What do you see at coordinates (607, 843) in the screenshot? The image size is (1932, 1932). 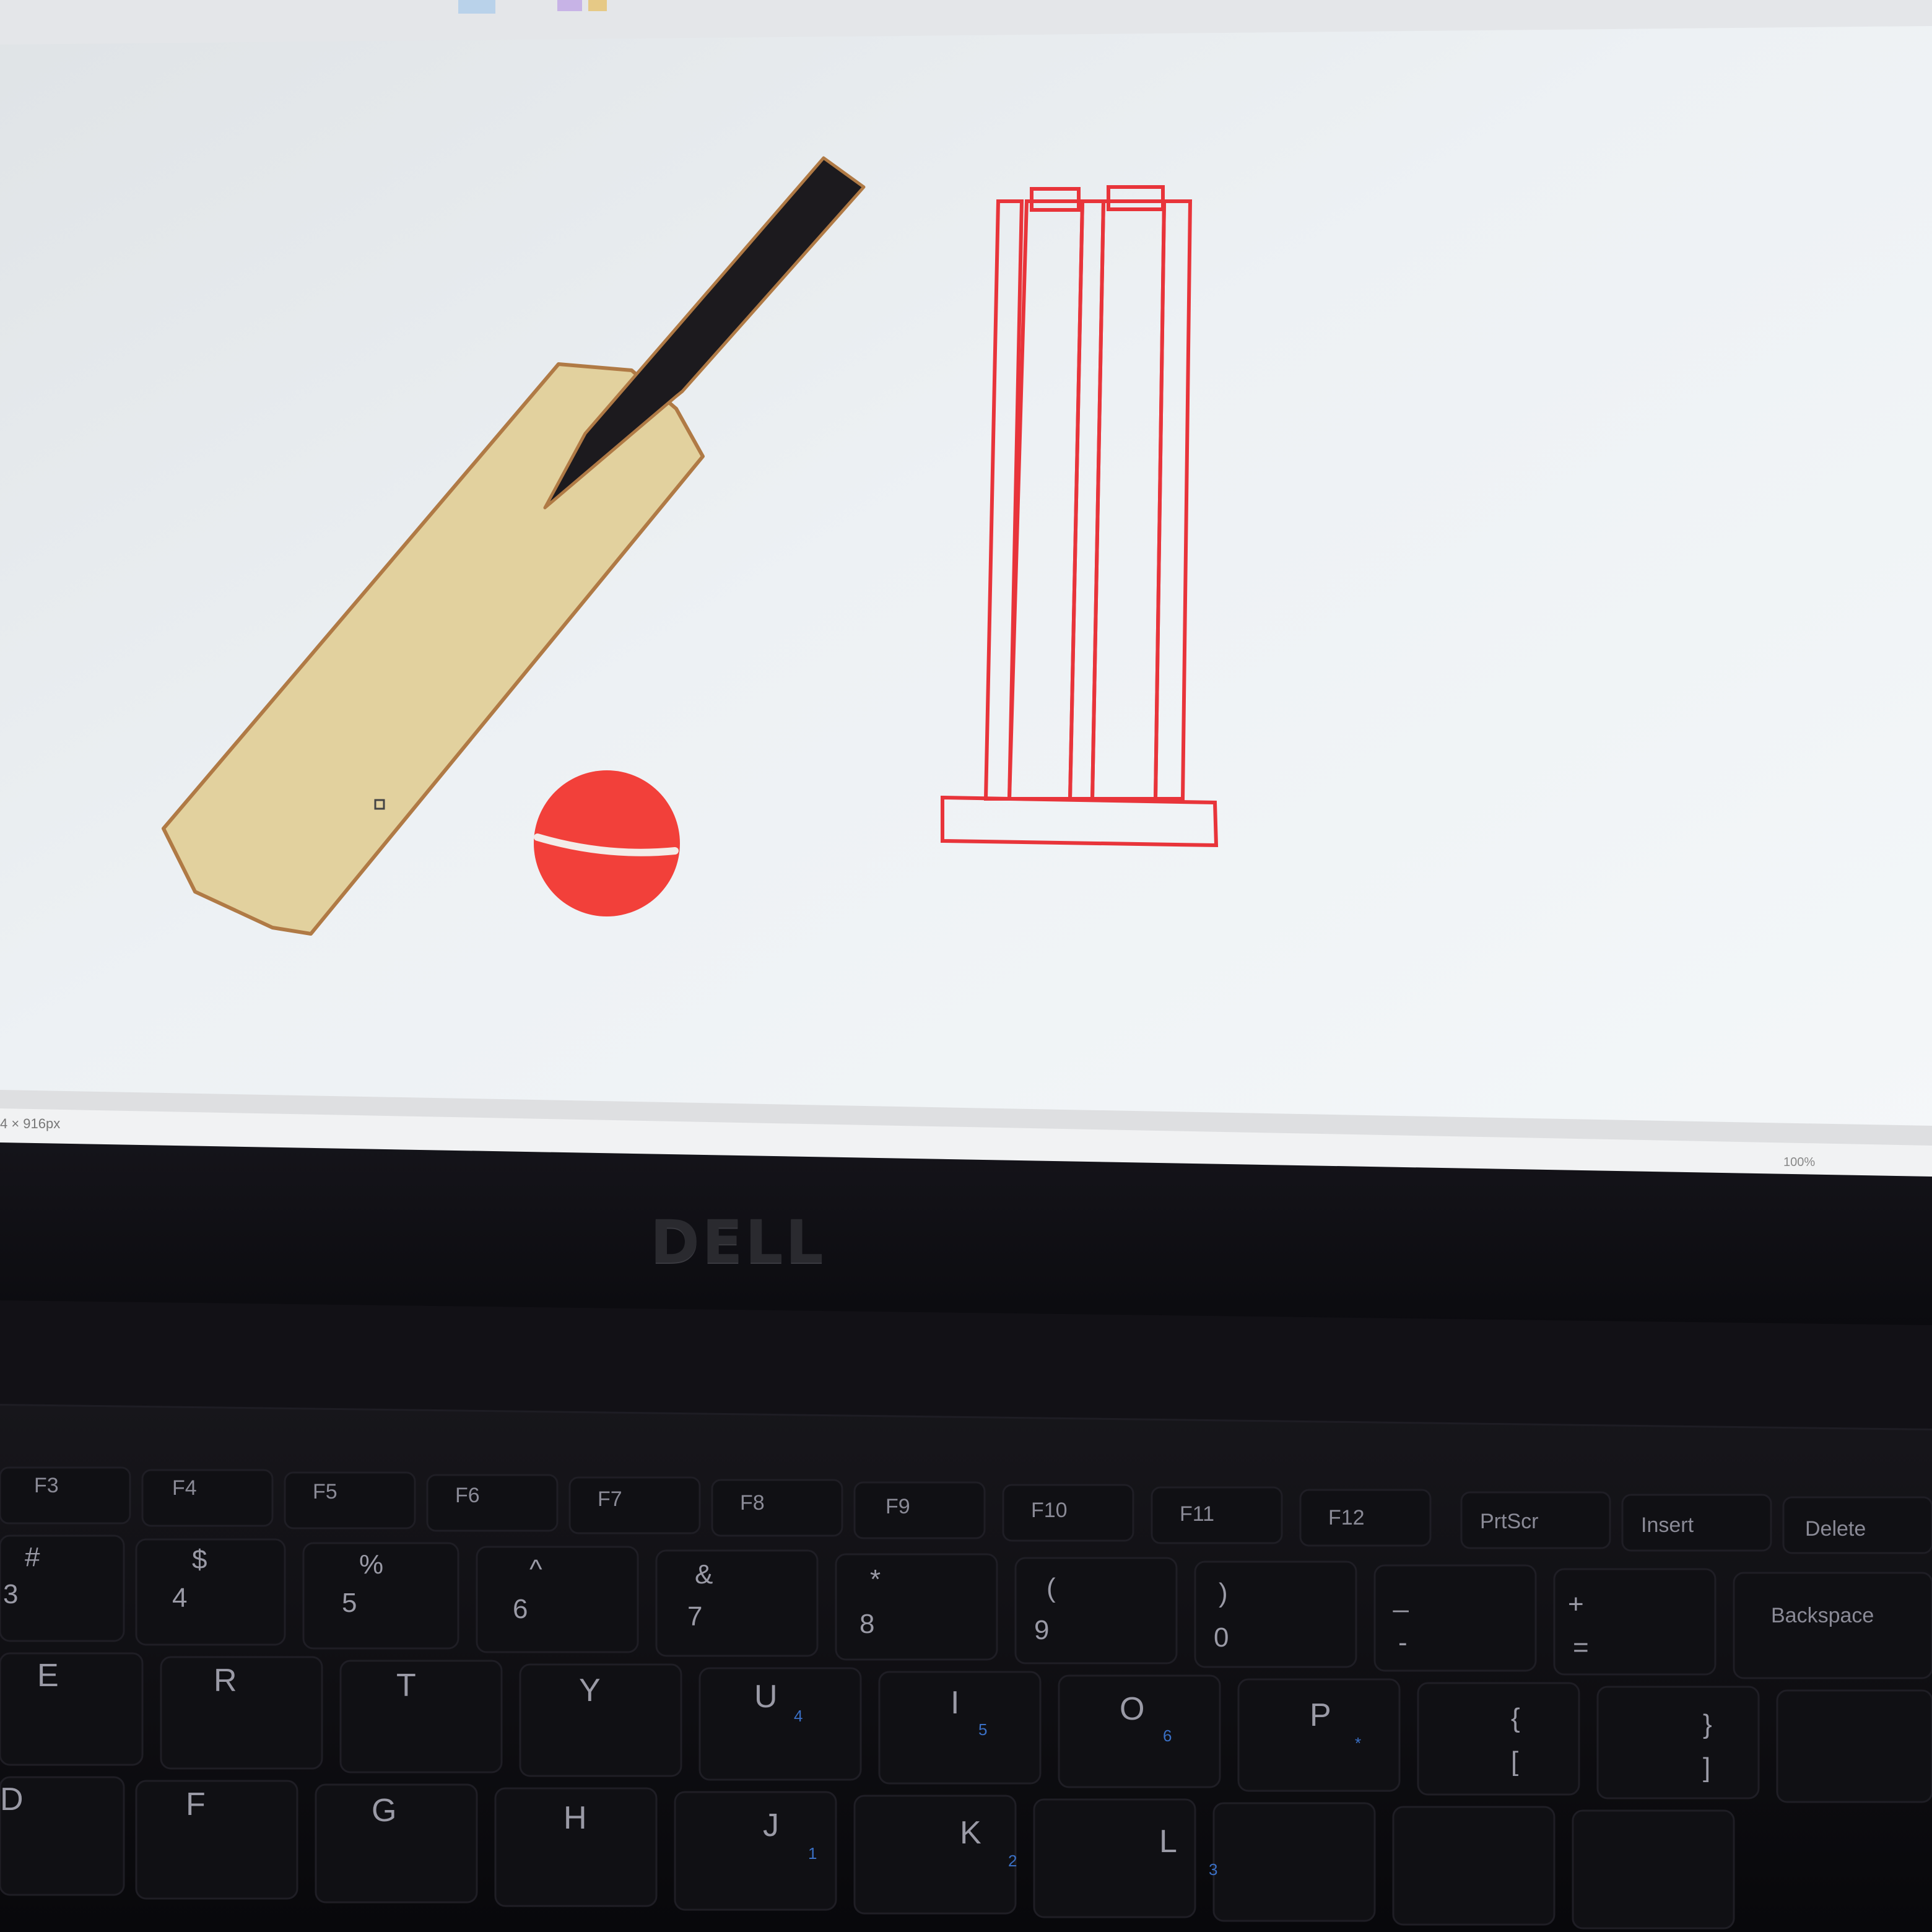 I see `cricket-ball` at bounding box center [607, 843].